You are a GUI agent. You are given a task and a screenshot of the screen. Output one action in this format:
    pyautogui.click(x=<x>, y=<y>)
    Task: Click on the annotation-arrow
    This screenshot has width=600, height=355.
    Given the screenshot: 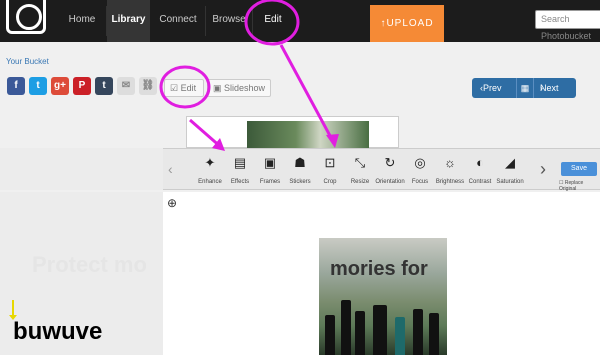 What is the action you would take?
    pyautogui.click(x=308, y=95)
    